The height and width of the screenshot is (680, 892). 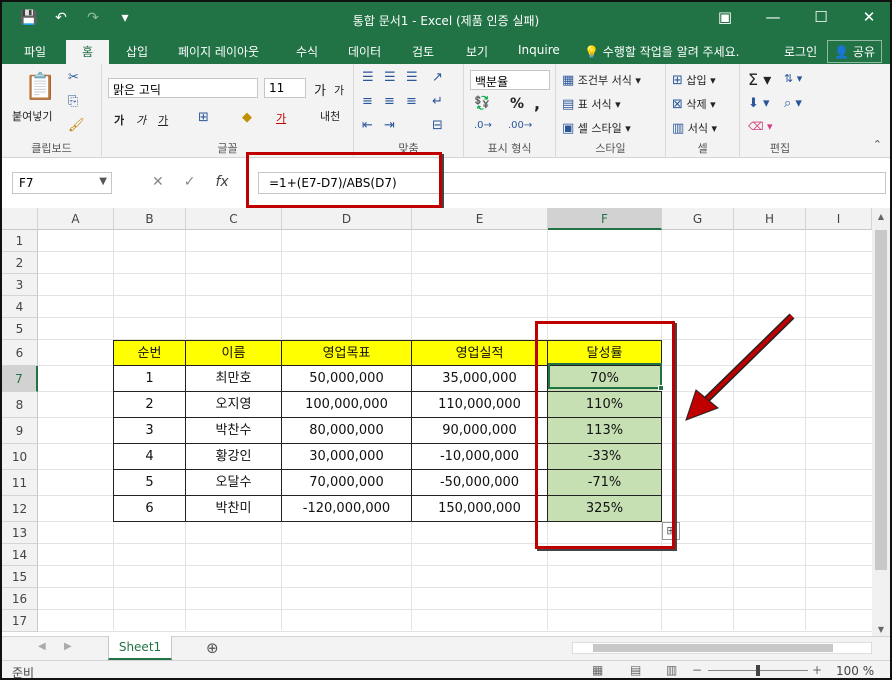 What do you see at coordinates (88, 52) in the screenshot?
I see `tab-home: 홈` at bounding box center [88, 52].